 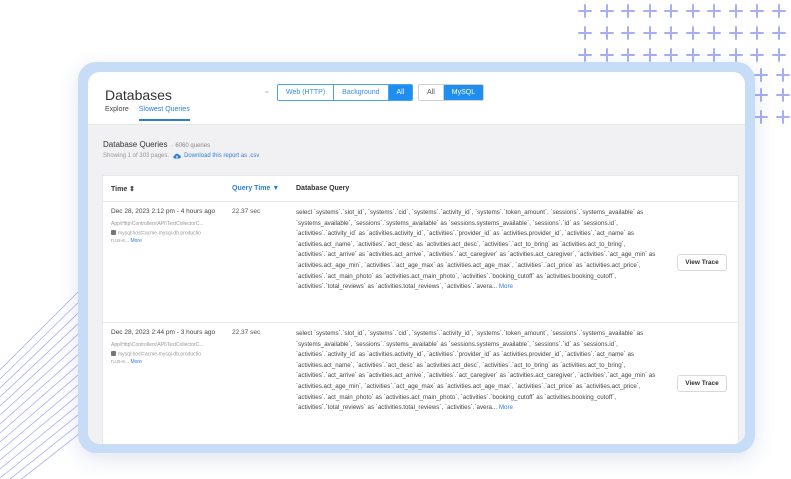 What do you see at coordinates (117, 113) in the screenshot?
I see `tab-explore: Explore` at bounding box center [117, 113].